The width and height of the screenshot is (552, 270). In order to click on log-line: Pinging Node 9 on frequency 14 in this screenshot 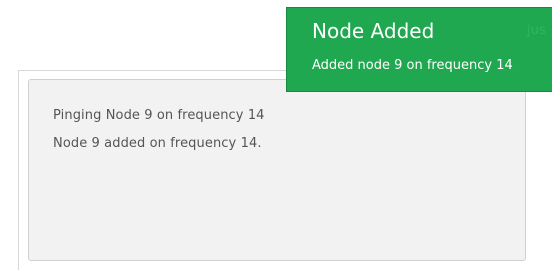, I will do `click(159, 115)`.